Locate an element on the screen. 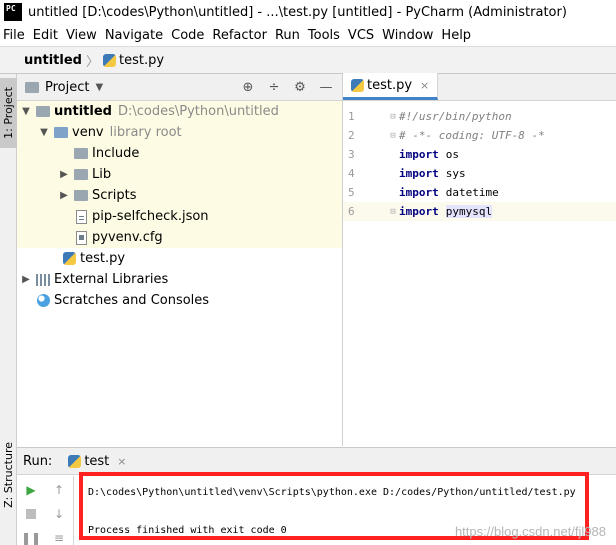  tool-tab-structure-label: Z: Structure is located at coordinates (8, 475).